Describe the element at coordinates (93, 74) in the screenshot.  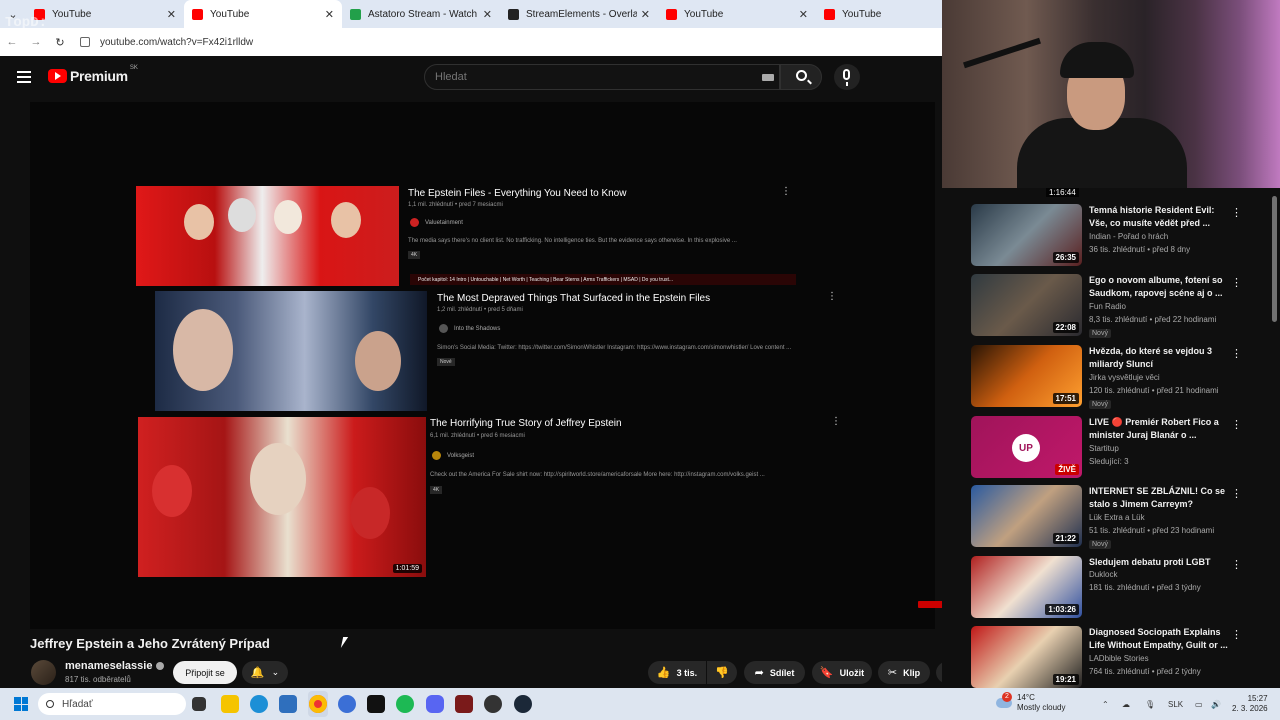
I see `youtube-logo: Premium SK` at that location.